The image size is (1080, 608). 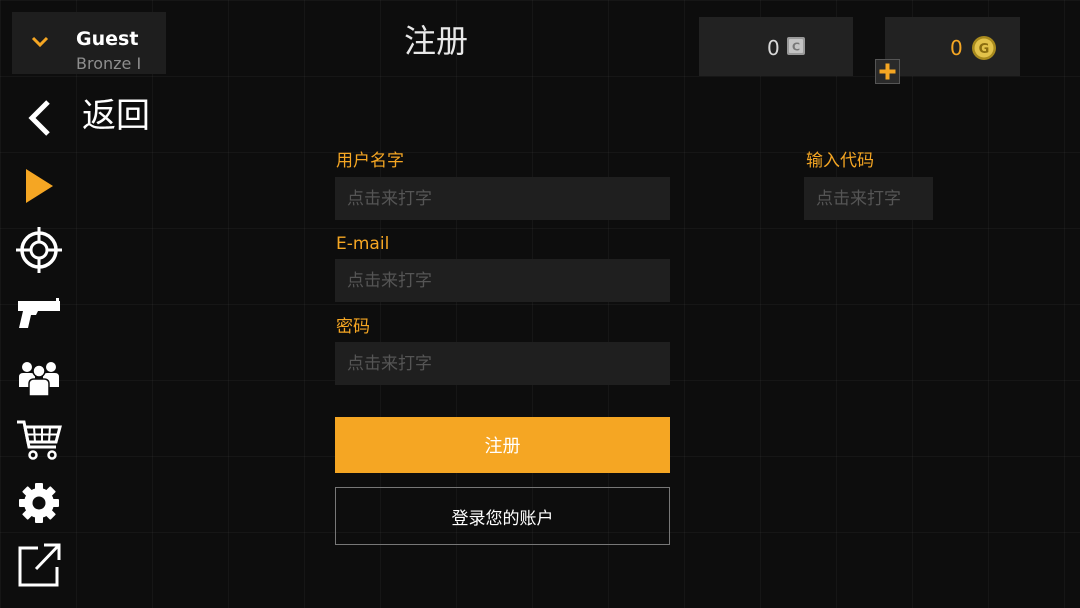 I want to click on svg-text: G, so click(x=984, y=49).